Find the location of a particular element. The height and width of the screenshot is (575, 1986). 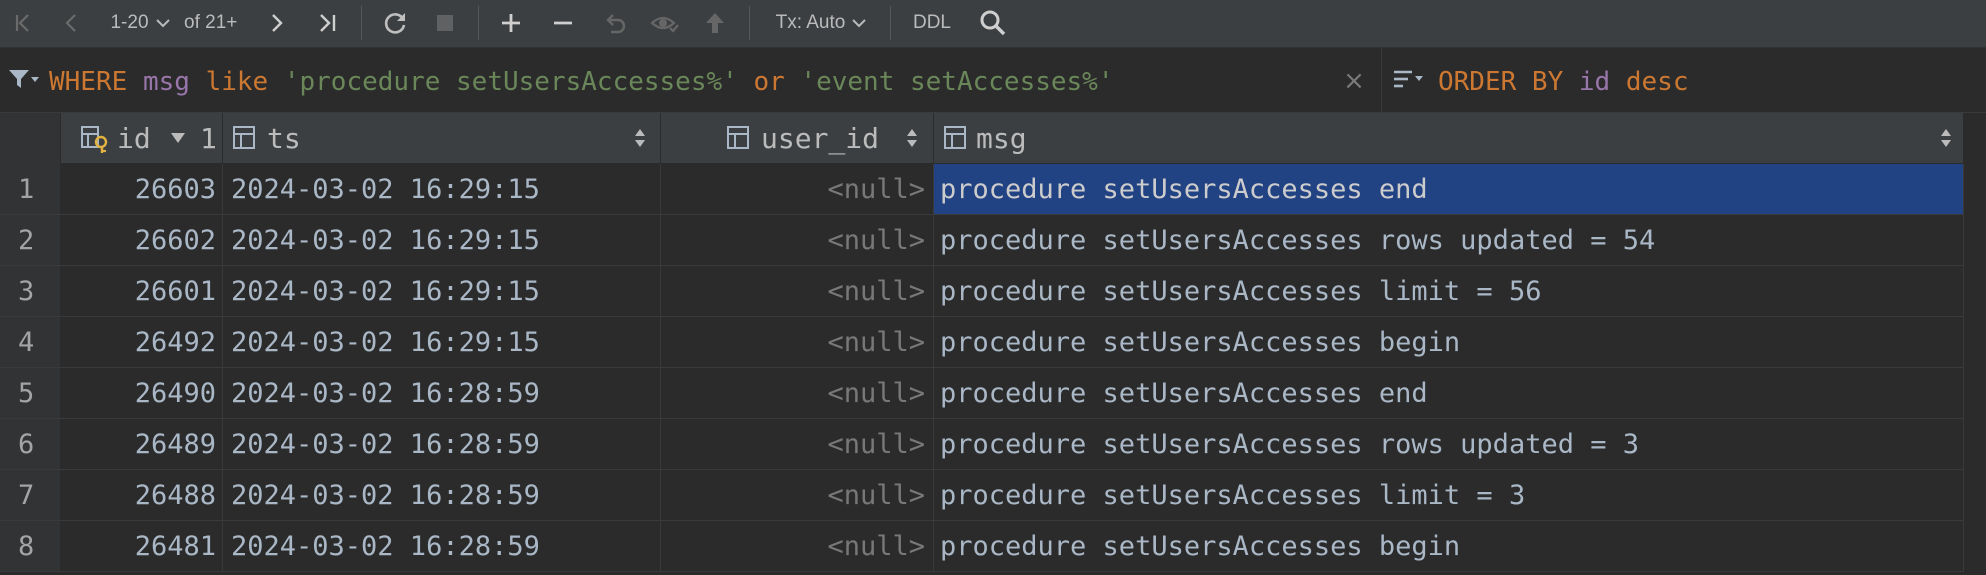

chevron-down-icon is located at coordinates (162, 23).